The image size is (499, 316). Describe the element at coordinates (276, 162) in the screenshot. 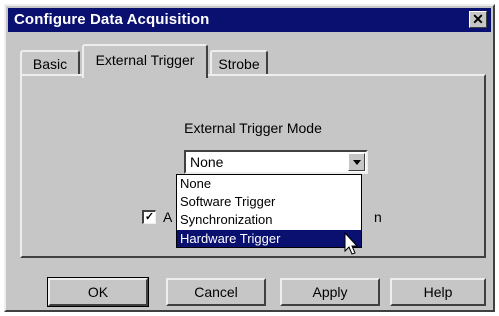

I see `trigger-mode-select: None` at that location.